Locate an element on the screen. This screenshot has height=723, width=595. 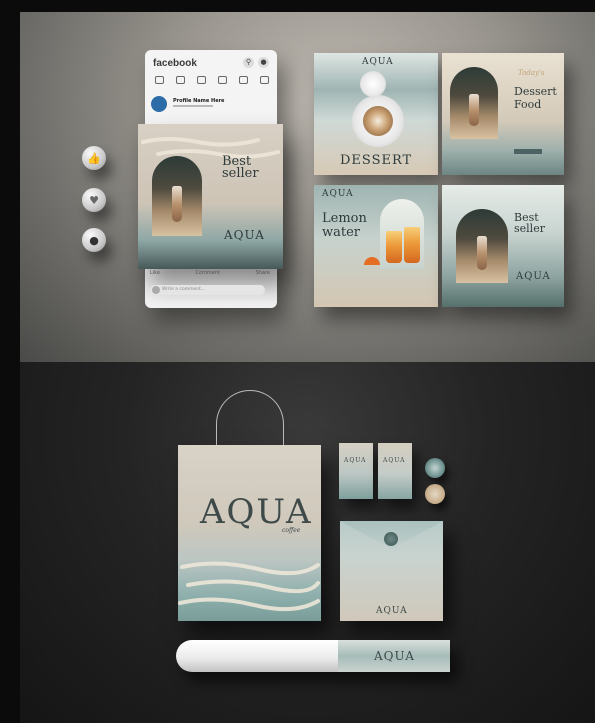
notification-icon is located at coordinates (243, 80).